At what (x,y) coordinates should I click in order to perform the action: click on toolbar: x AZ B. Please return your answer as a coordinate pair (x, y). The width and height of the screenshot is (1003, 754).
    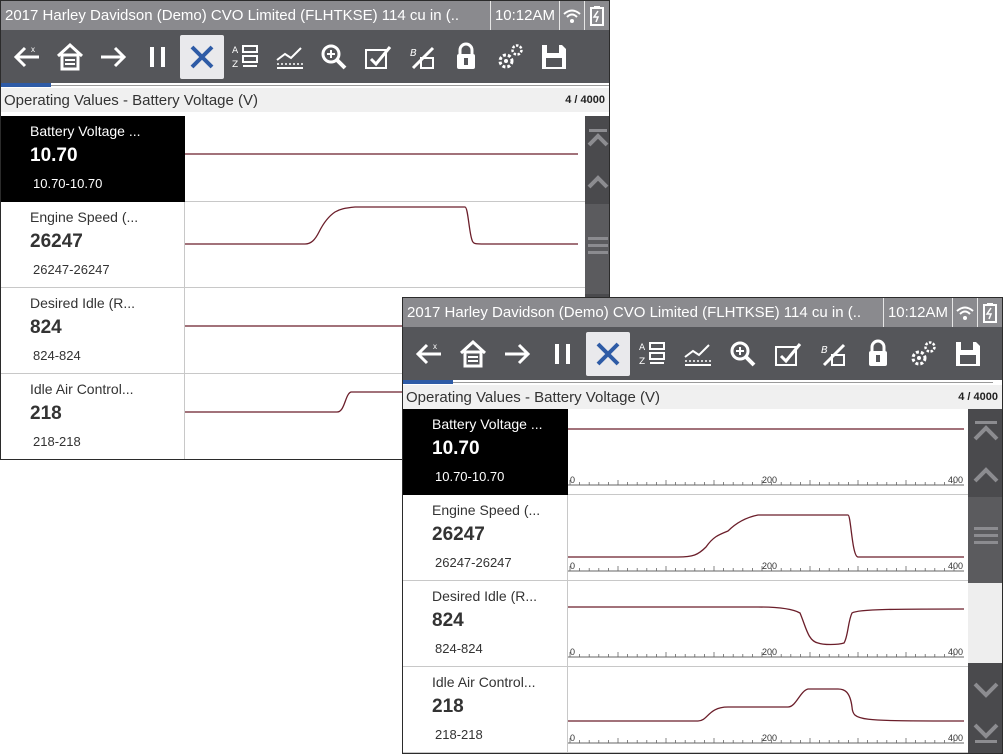
    Looking at the image, I should click on (305, 56).